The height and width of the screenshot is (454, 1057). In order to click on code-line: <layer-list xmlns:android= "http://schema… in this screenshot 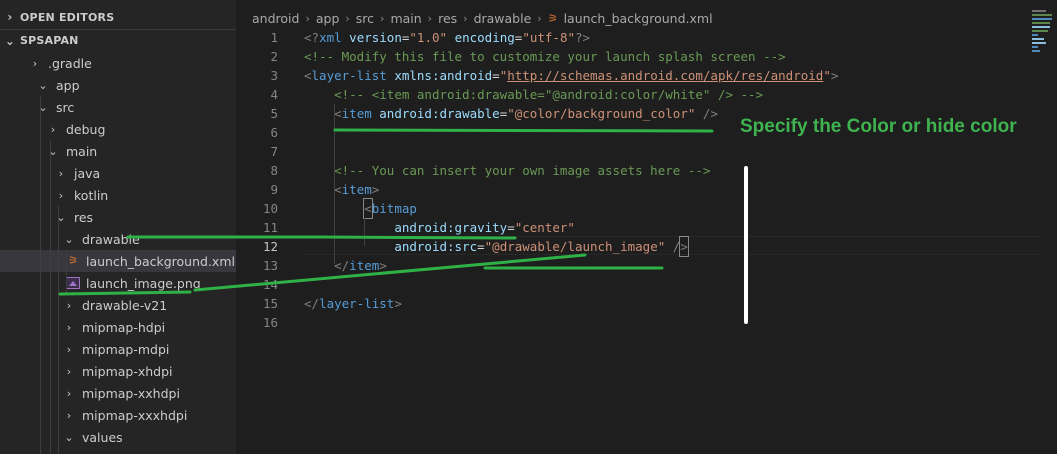, I will do `click(571, 75)`.